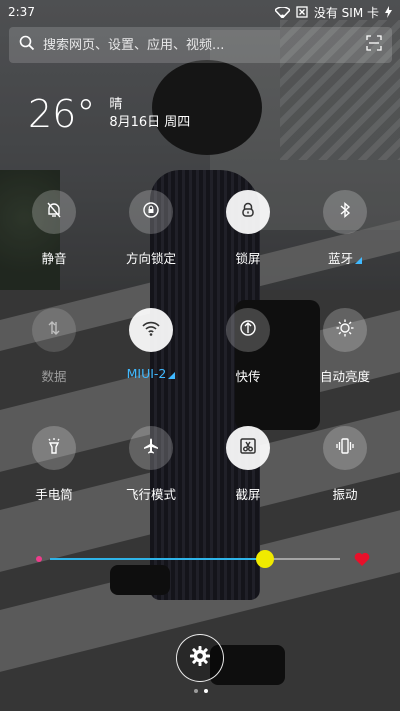 This screenshot has height=711, width=400. Describe the element at coordinates (54, 464) in the screenshot. I see `toggle-flashlight: 手电筒` at that location.